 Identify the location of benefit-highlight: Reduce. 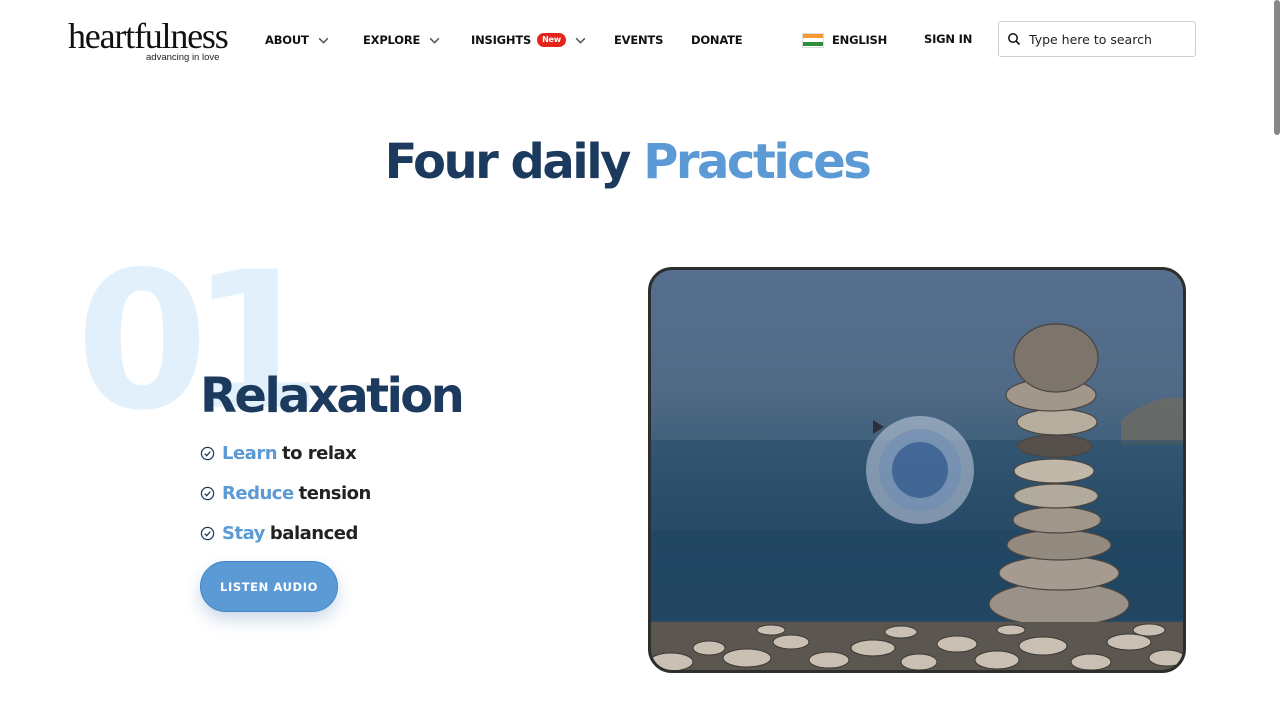
(258, 493).